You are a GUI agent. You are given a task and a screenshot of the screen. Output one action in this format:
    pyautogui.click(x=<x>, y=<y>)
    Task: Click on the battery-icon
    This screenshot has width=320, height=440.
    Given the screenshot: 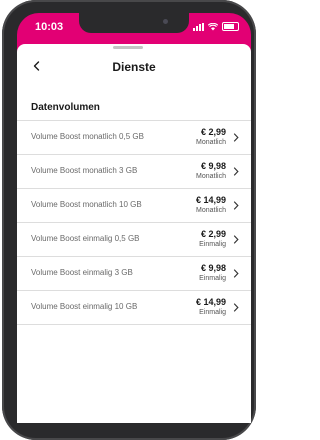 What is the action you would take?
    pyautogui.click(x=230, y=26)
    